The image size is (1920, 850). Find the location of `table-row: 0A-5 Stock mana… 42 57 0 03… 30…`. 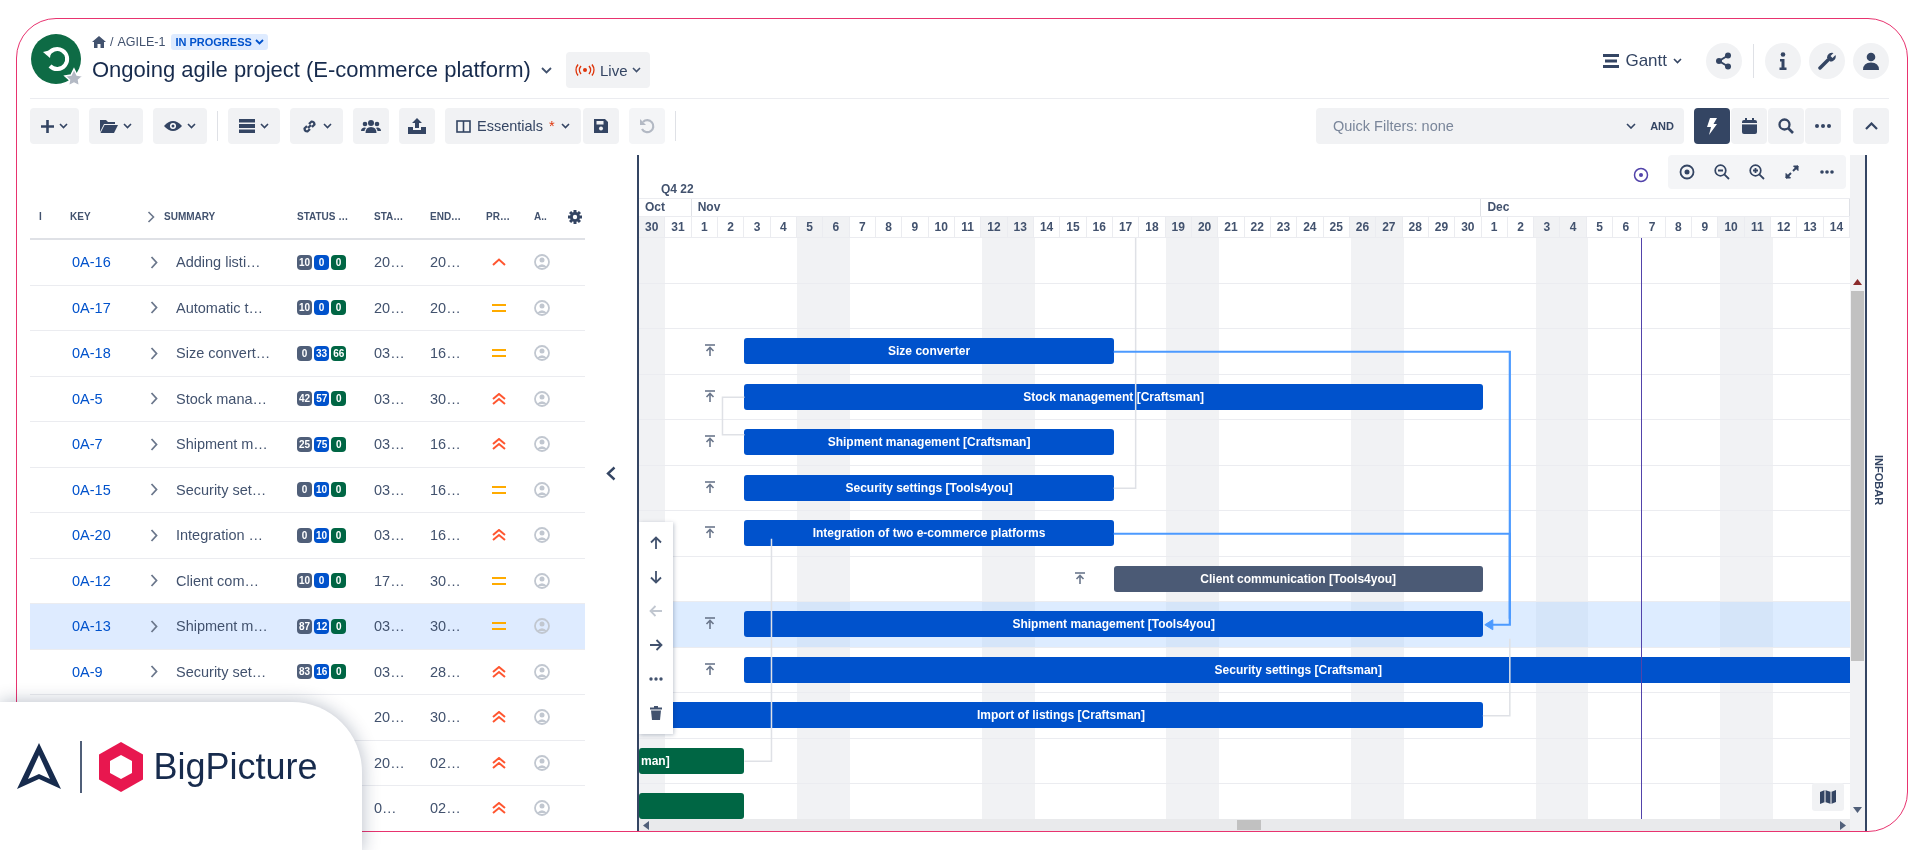

table-row: 0A-5 Stock mana… 42 57 0 03… 30… is located at coordinates (307, 399).